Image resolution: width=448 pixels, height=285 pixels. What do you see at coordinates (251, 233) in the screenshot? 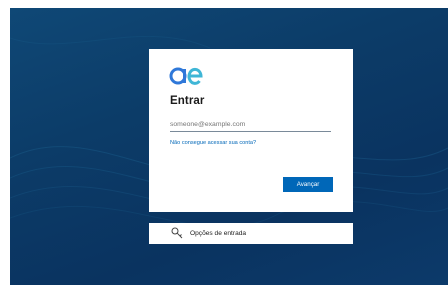
I see `signin-options-button: Opções de entrada` at bounding box center [251, 233].